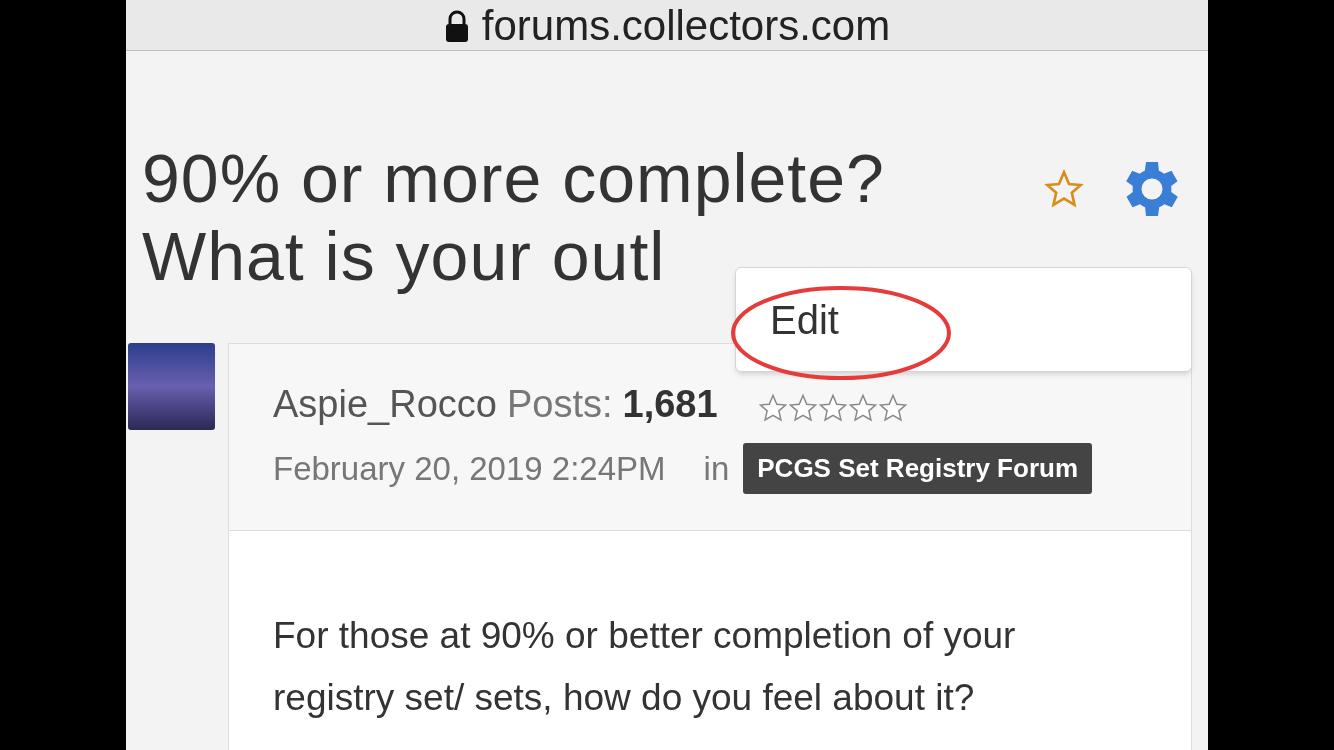 The width and height of the screenshot is (1334, 750). What do you see at coordinates (404, 256) in the screenshot?
I see `thread-title: What is your outl` at bounding box center [404, 256].